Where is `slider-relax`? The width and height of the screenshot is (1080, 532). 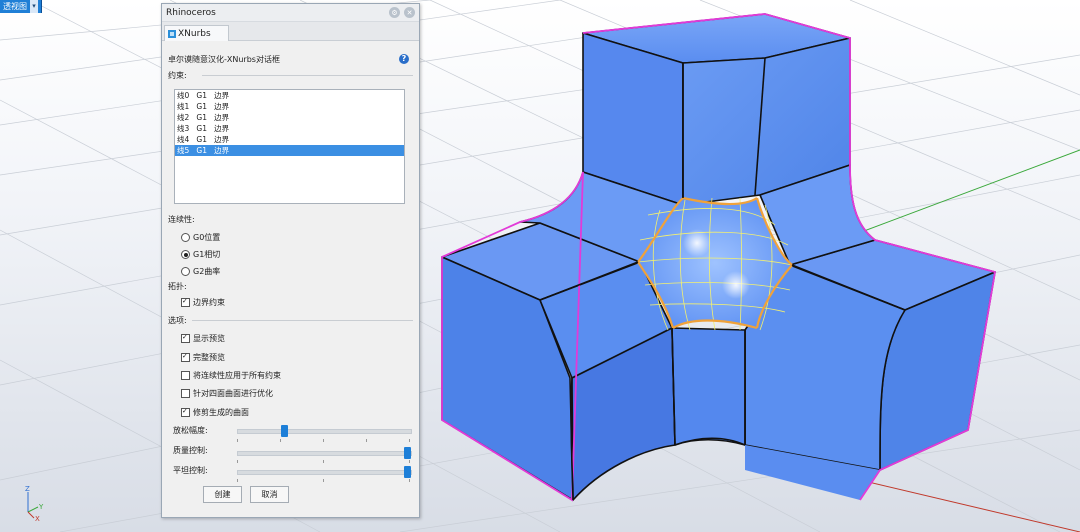 slider-relax is located at coordinates (324, 431).